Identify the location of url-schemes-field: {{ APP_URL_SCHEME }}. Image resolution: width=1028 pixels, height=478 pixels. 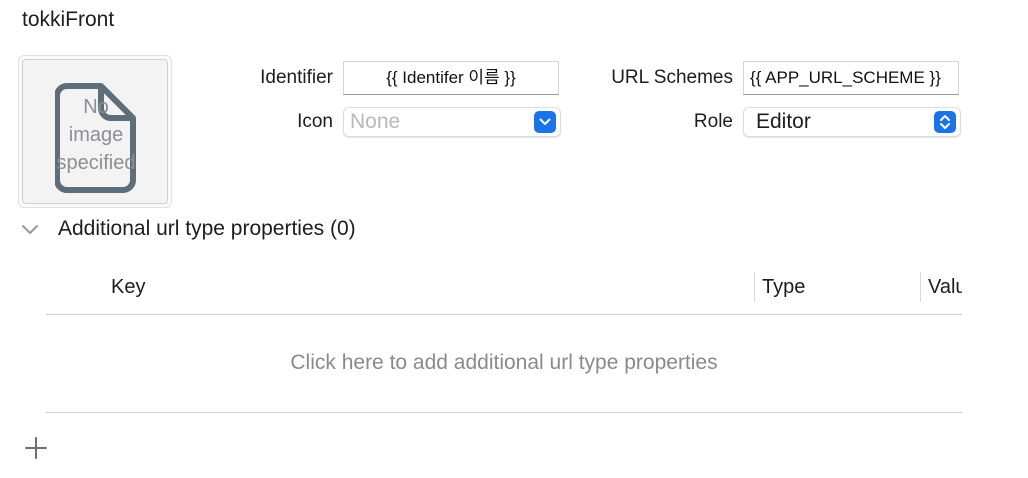
(851, 78).